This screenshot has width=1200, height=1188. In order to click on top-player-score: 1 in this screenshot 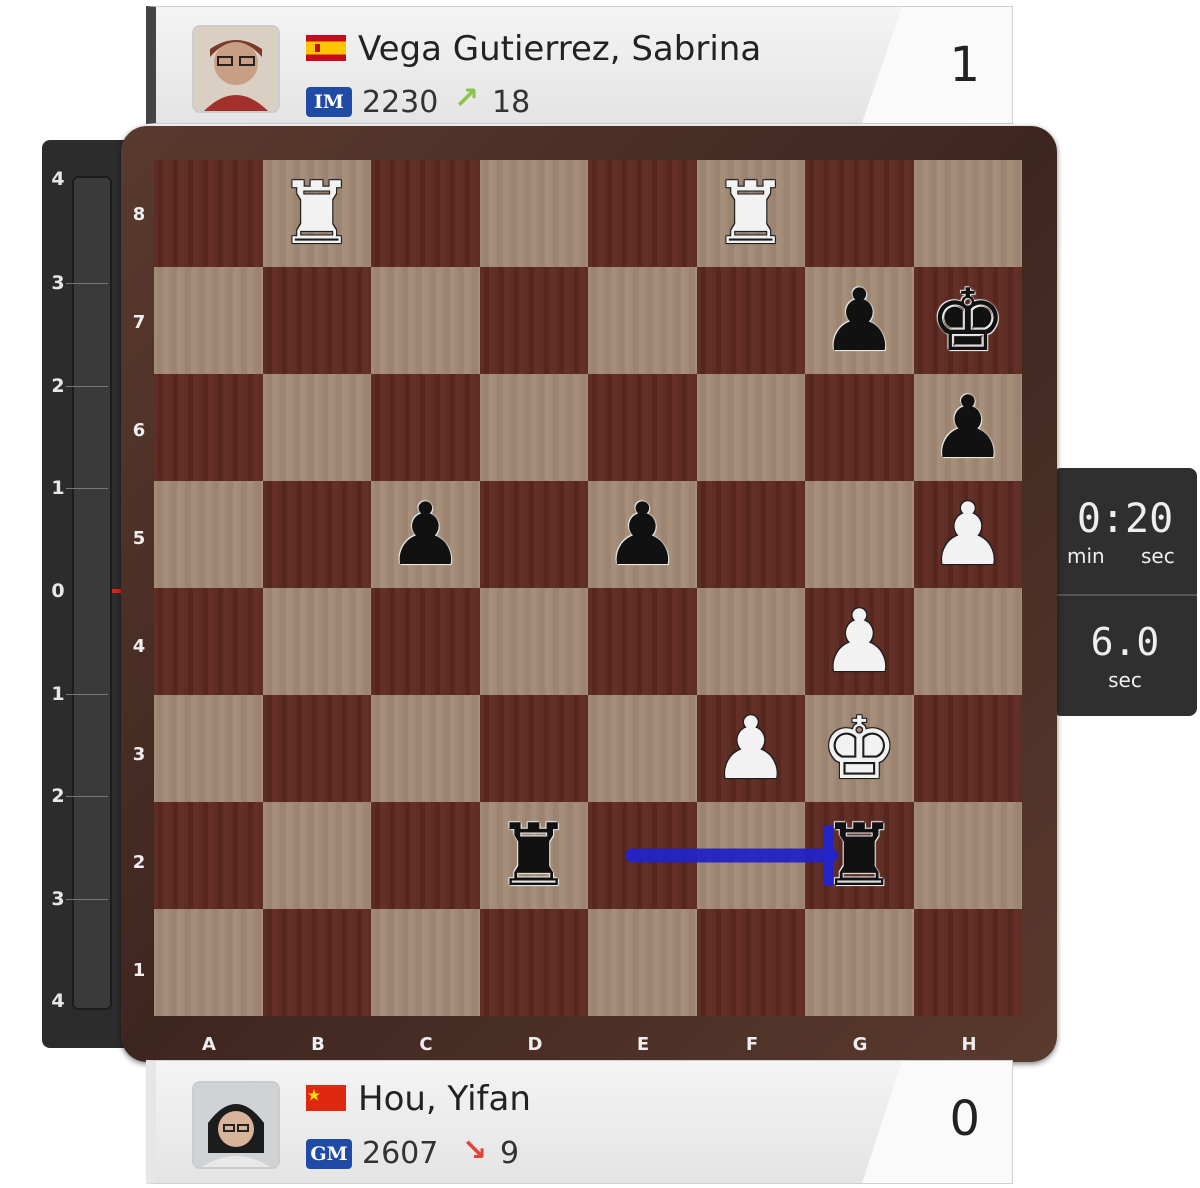, I will do `click(964, 65)`.